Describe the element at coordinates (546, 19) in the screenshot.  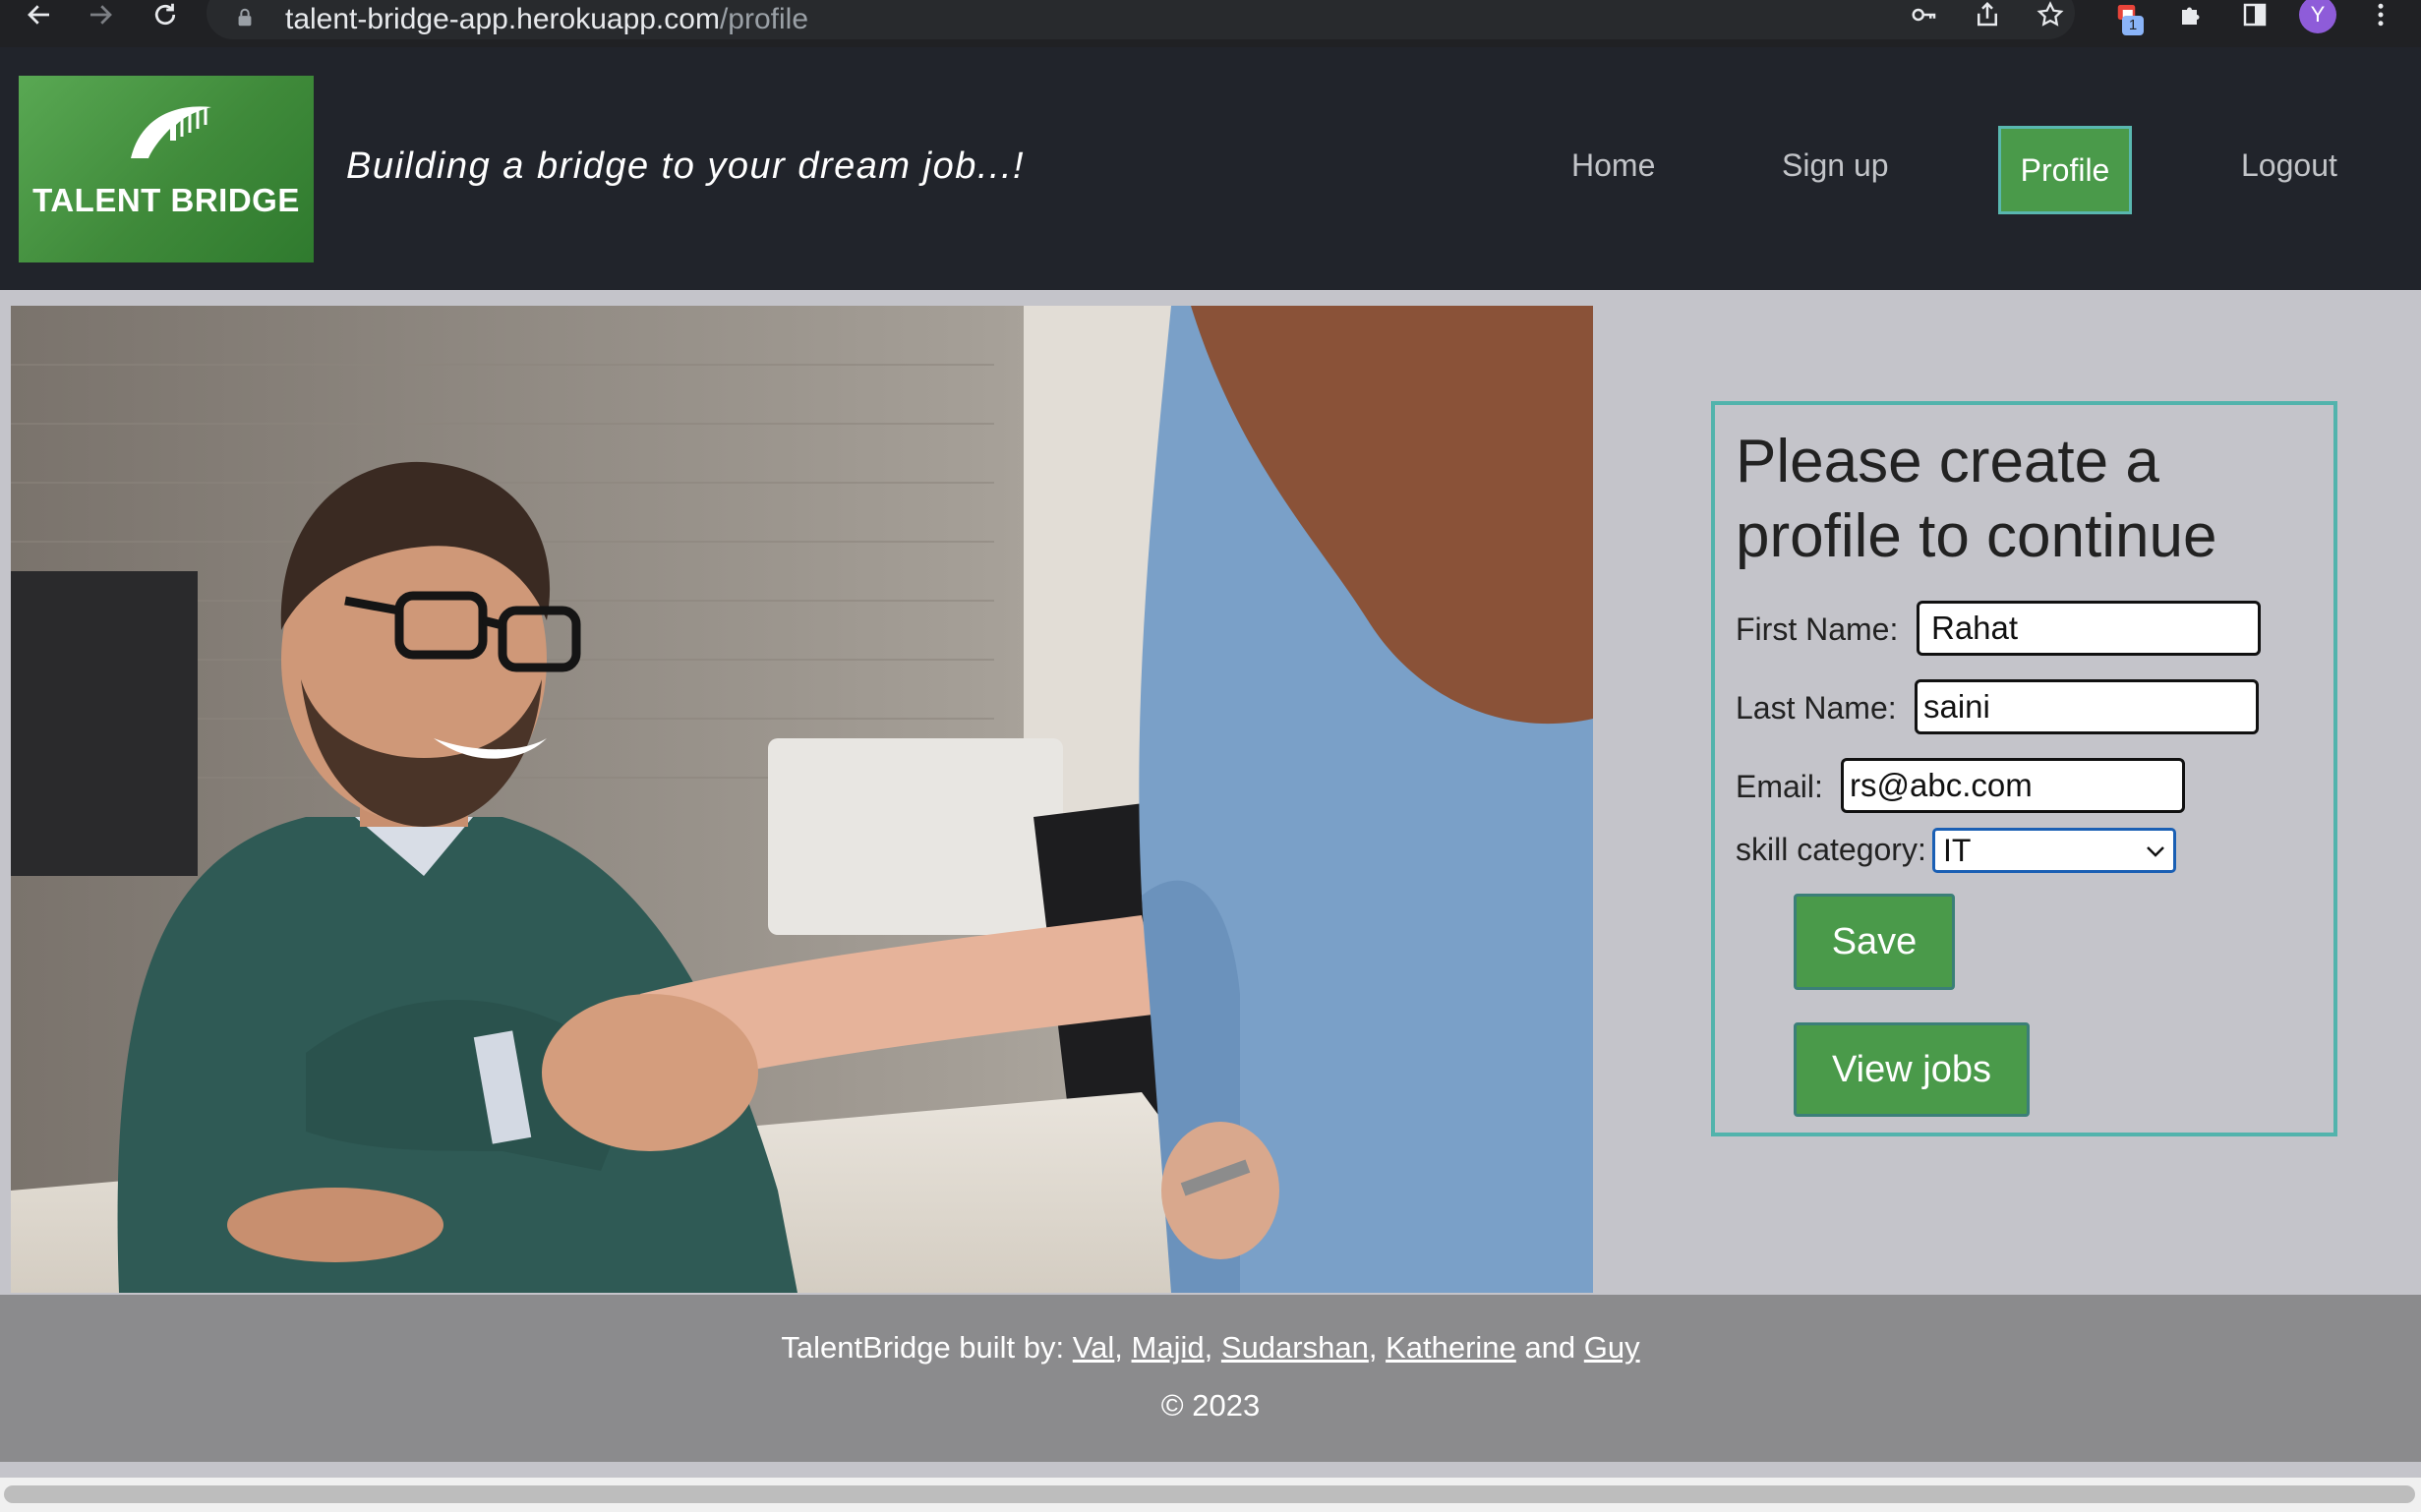
I see `url-text: talent-bridge-app.herokuapp.com/profile` at that location.